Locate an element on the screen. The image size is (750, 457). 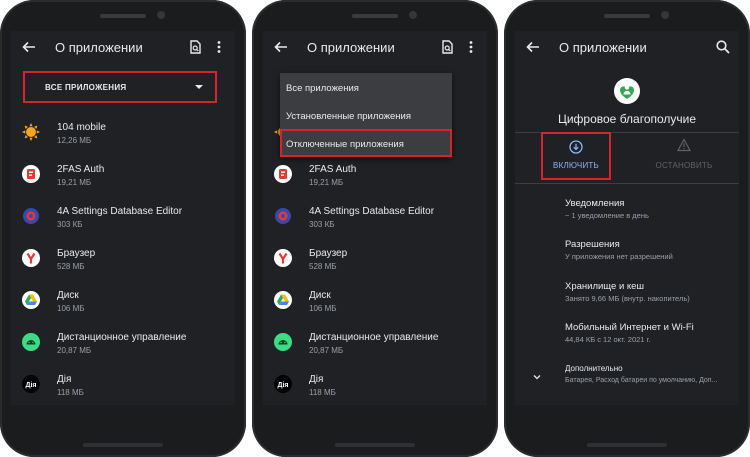
settings-title: Мобильный Интернет и Wi-Fi is located at coordinates (629, 327).